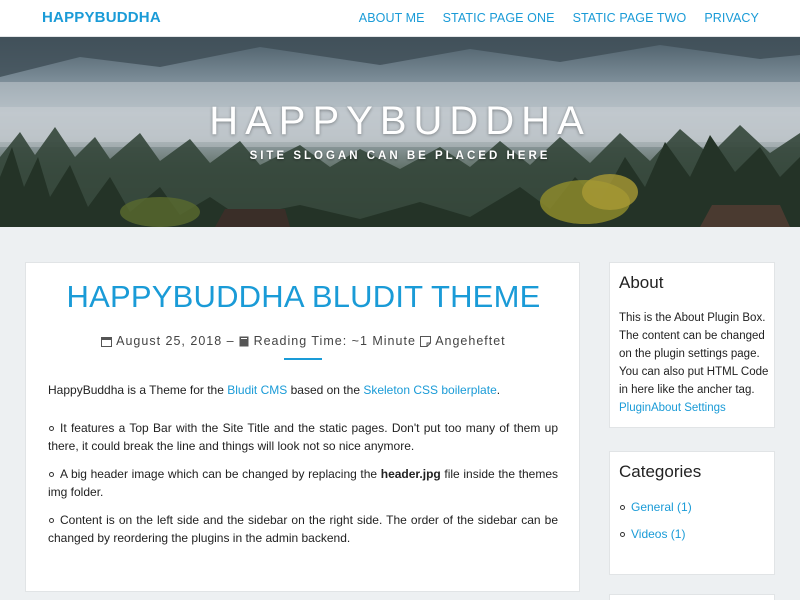 The image size is (800, 600). I want to click on category-videos-link: Videos (1), so click(658, 534).